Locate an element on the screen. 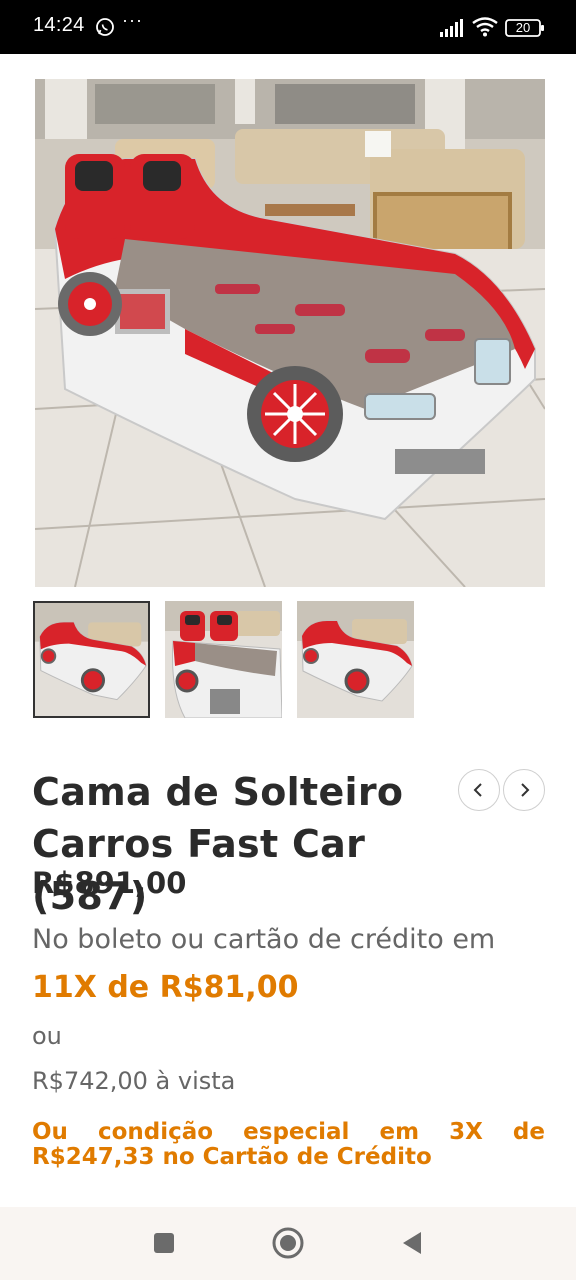 The width and height of the screenshot is (576, 1280). chevron-right-icon is located at coordinates (525, 790).